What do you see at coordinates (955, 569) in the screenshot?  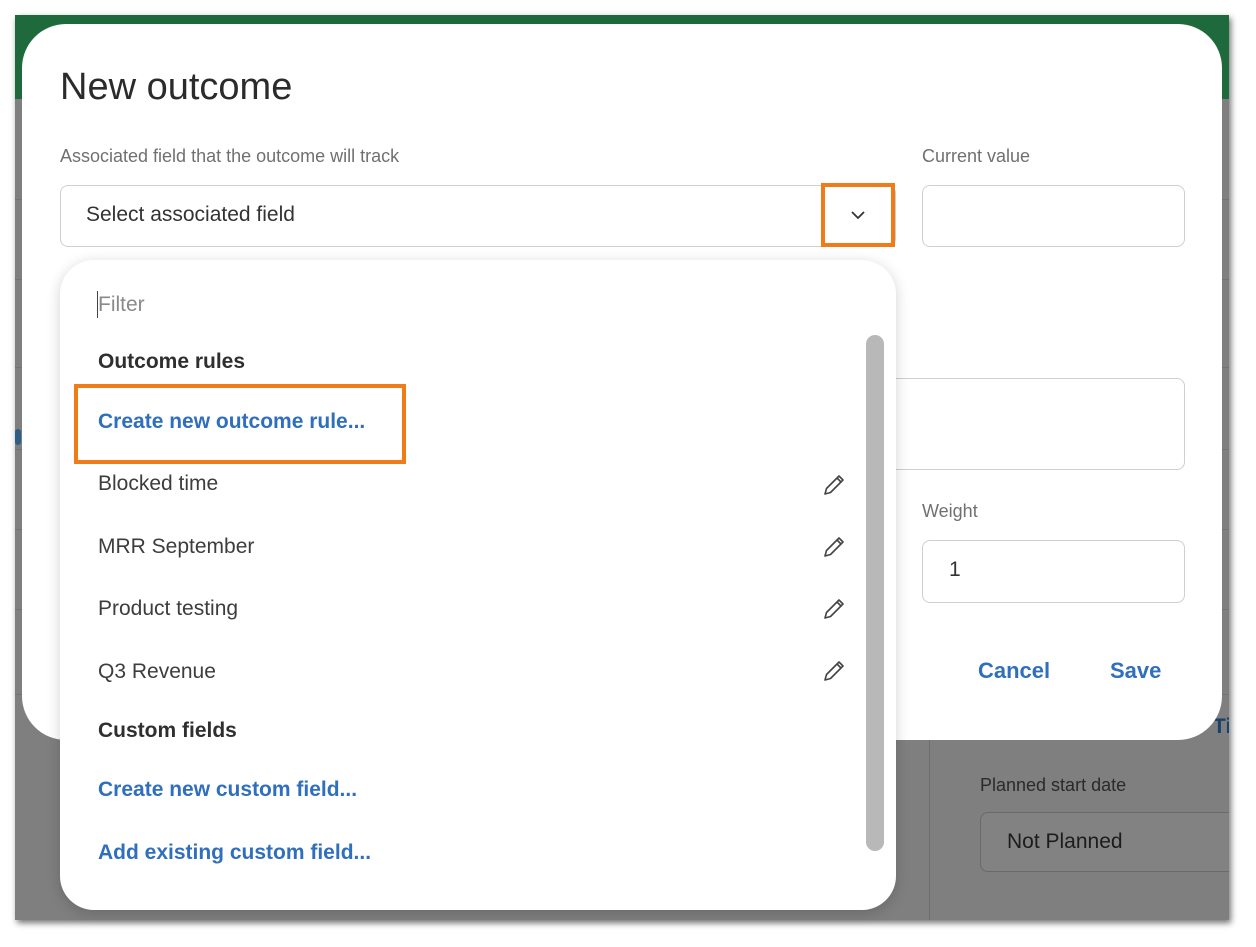 I see `weight-value: 1` at bounding box center [955, 569].